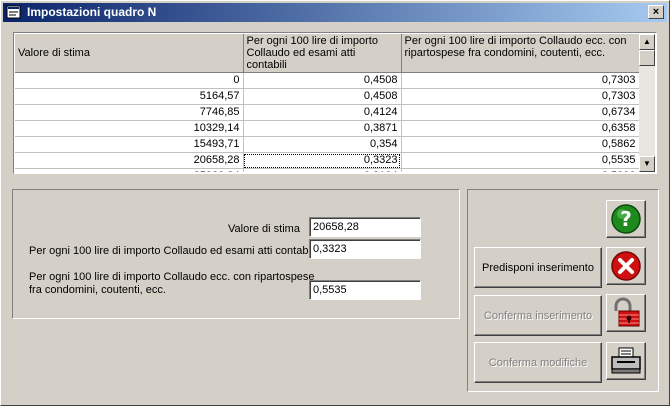  What do you see at coordinates (520, 112) in the screenshot?
I see `table-cell: 0,6734` at bounding box center [520, 112].